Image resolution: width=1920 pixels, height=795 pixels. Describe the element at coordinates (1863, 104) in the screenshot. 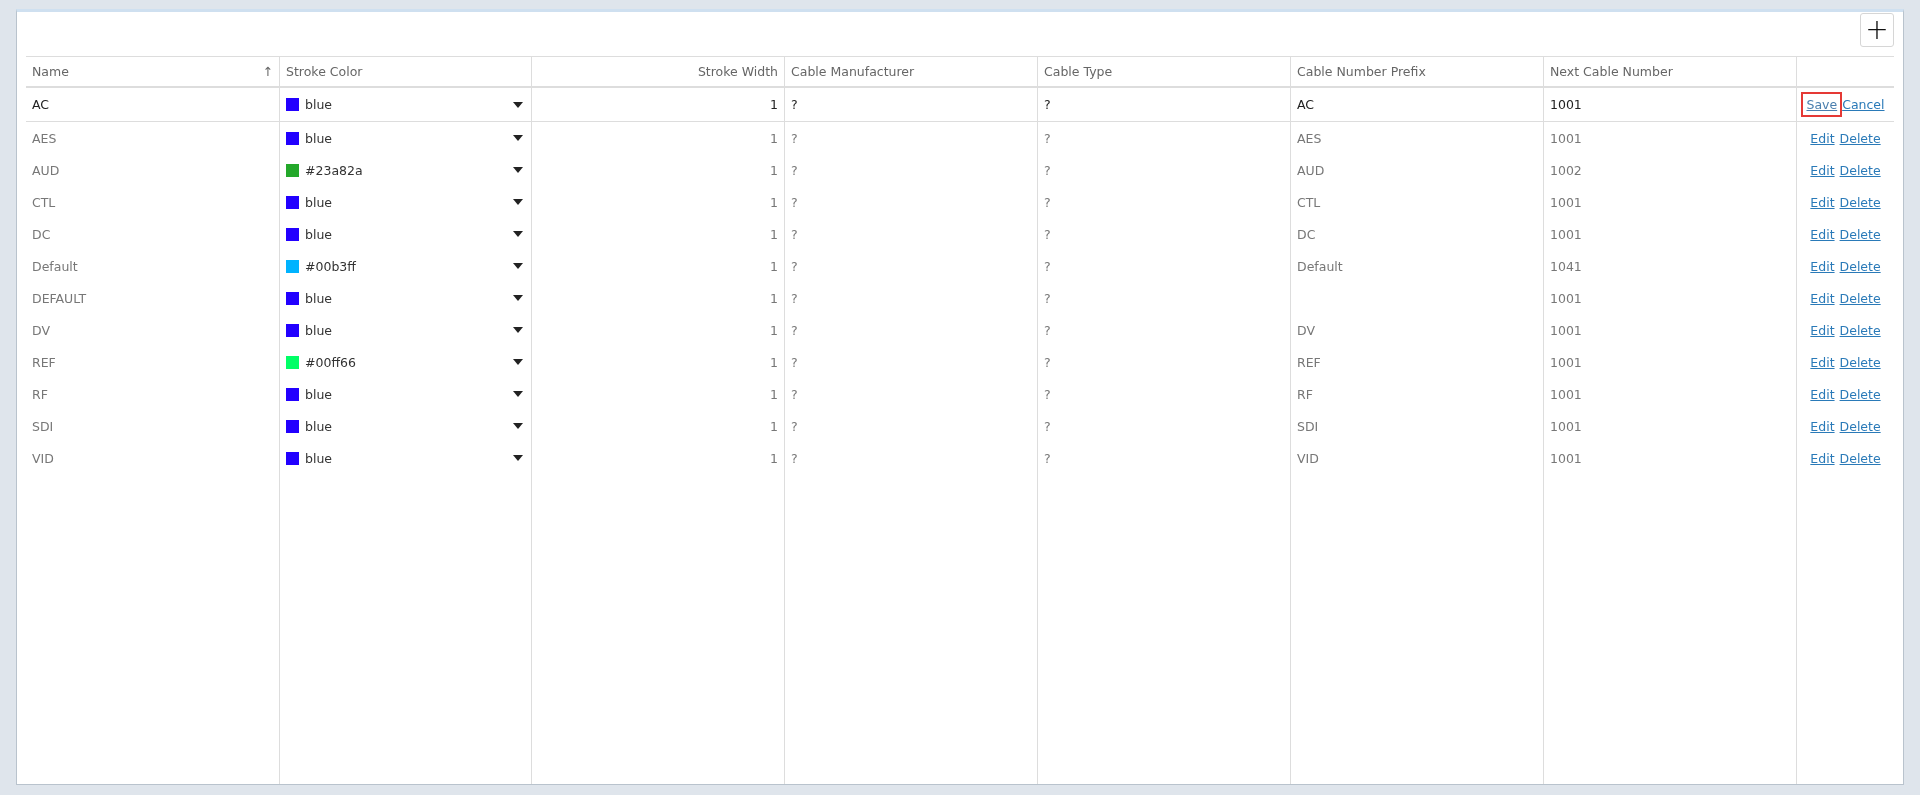

I see `action-link: Cancel` at that location.